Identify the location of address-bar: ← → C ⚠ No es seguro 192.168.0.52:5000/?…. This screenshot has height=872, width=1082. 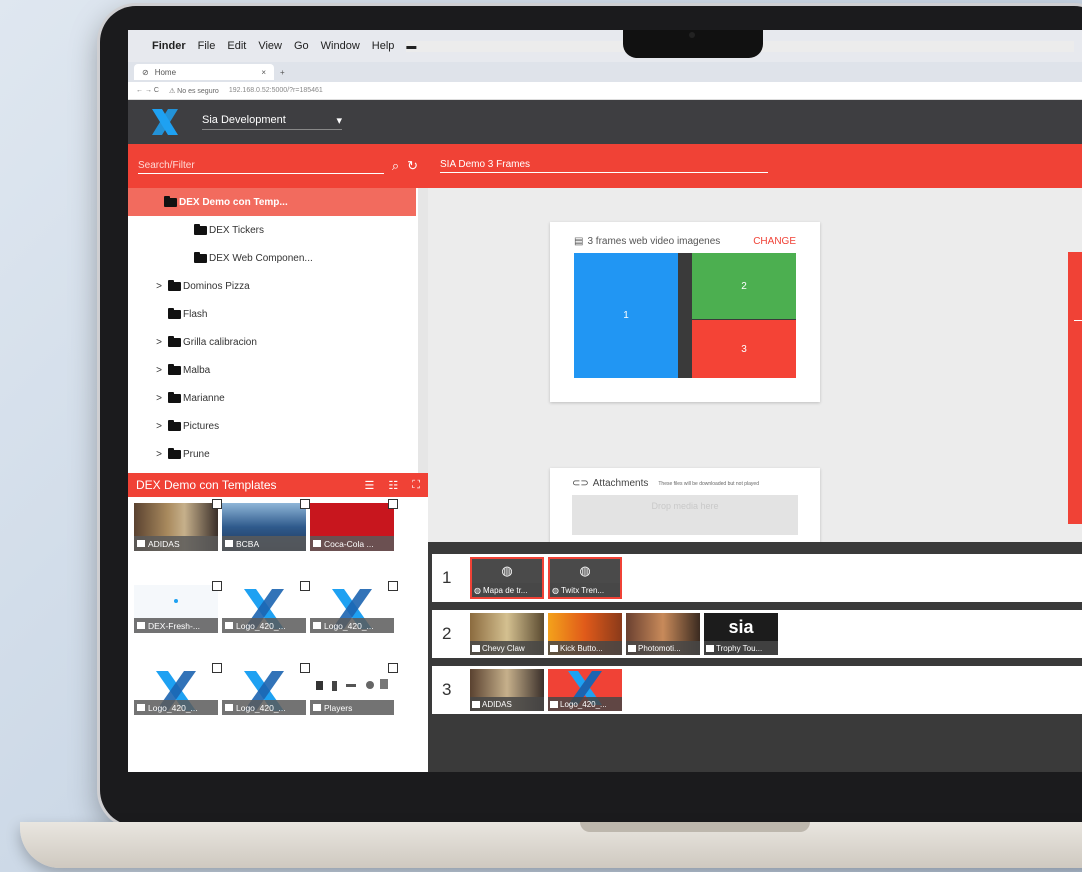
(605, 91).